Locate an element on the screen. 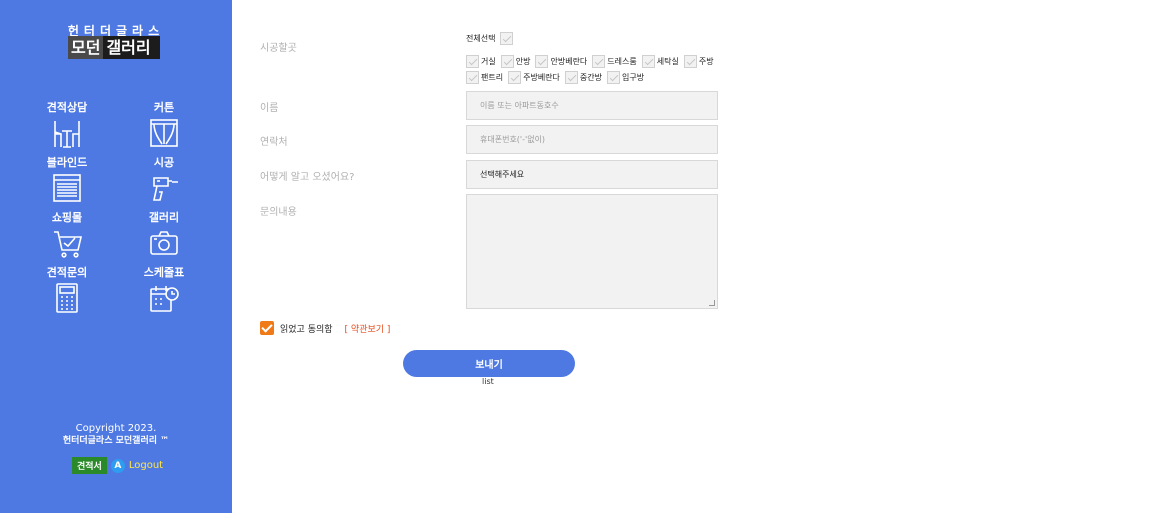 This screenshot has height=513, width=1160. room-label: 주방 is located at coordinates (706, 61).